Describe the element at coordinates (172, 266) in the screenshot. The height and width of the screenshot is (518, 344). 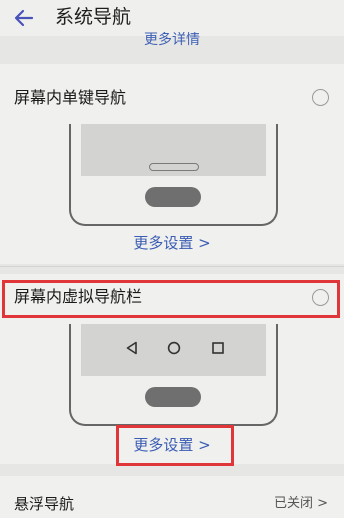
I see `divider` at that location.